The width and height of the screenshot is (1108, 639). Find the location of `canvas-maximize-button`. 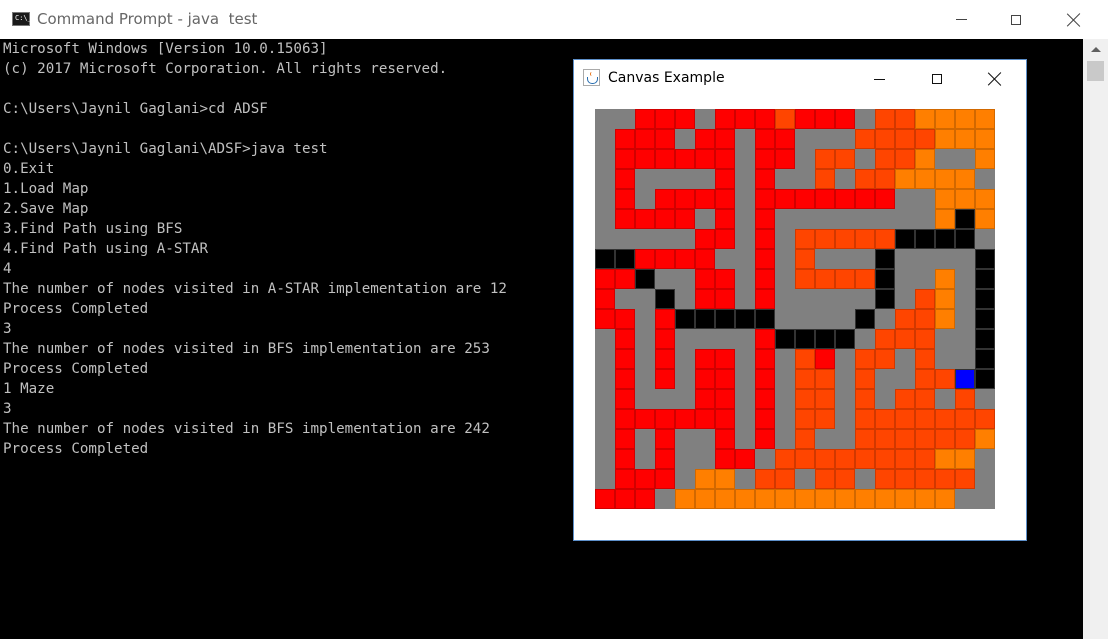

canvas-maximize-button is located at coordinates (937, 79).